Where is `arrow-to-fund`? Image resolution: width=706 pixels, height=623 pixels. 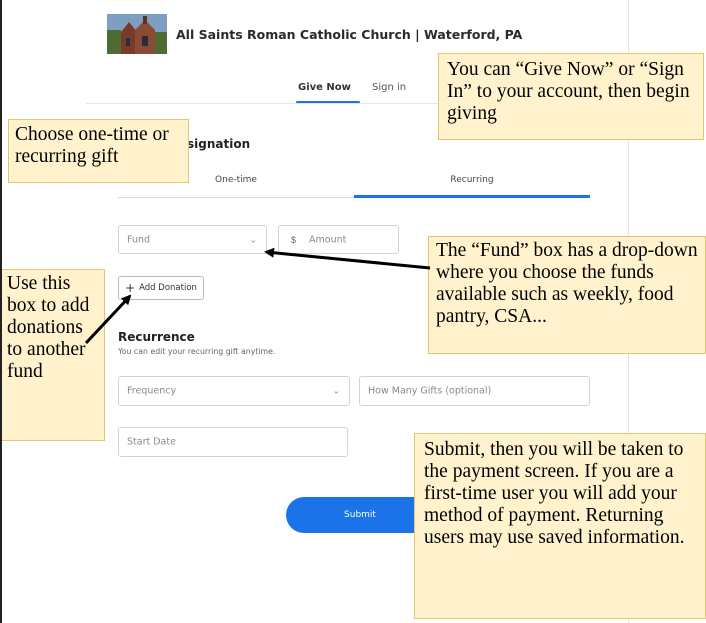
arrow-to-fund is located at coordinates (347, 258).